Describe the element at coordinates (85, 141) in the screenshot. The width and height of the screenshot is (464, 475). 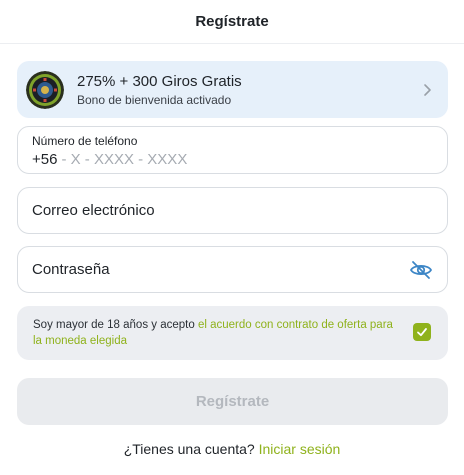
I see `phone-label: Número de teléfono` at that location.